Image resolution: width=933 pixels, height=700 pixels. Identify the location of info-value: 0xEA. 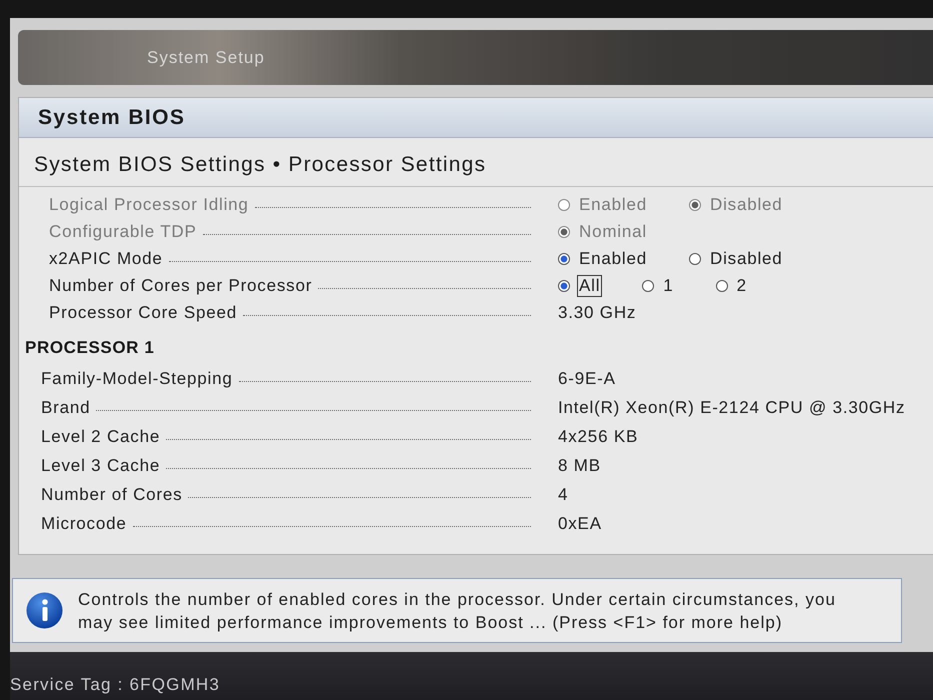
(580, 524).